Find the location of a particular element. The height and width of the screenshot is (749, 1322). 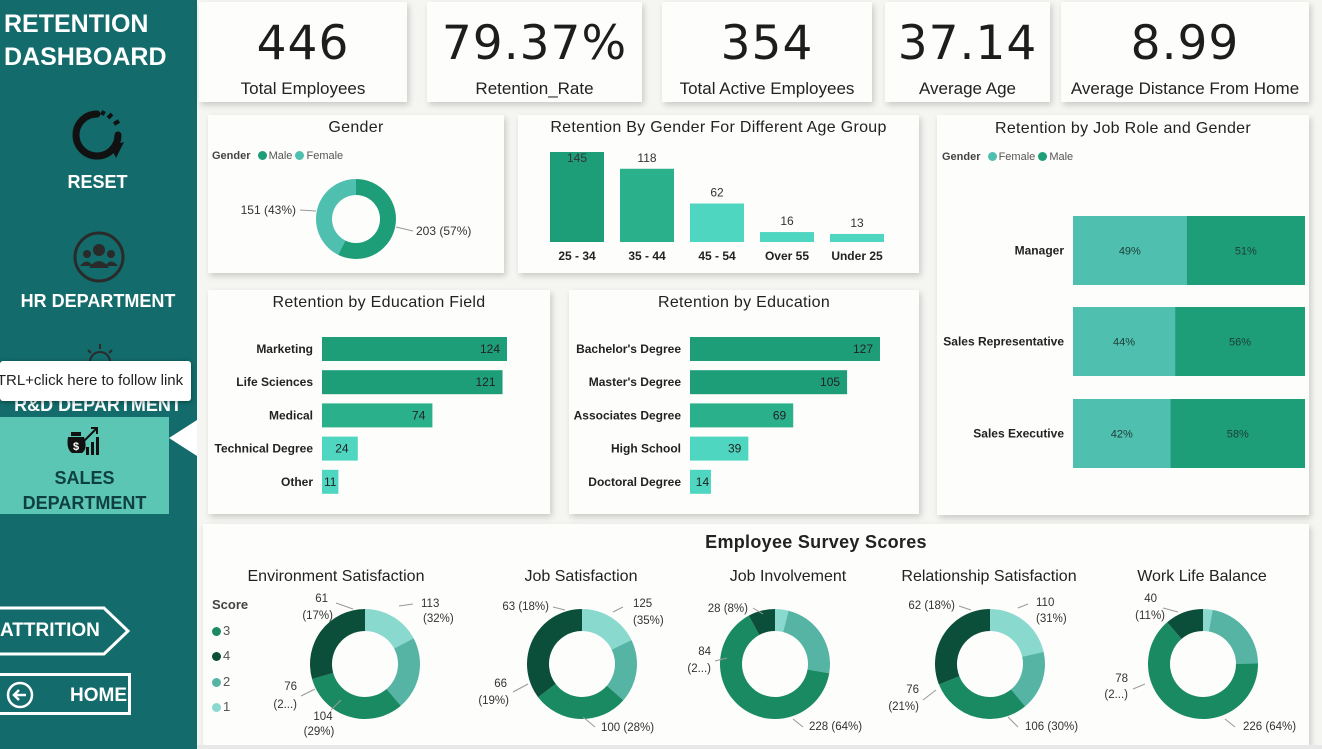

field-category-label: Other is located at coordinates (297, 482).